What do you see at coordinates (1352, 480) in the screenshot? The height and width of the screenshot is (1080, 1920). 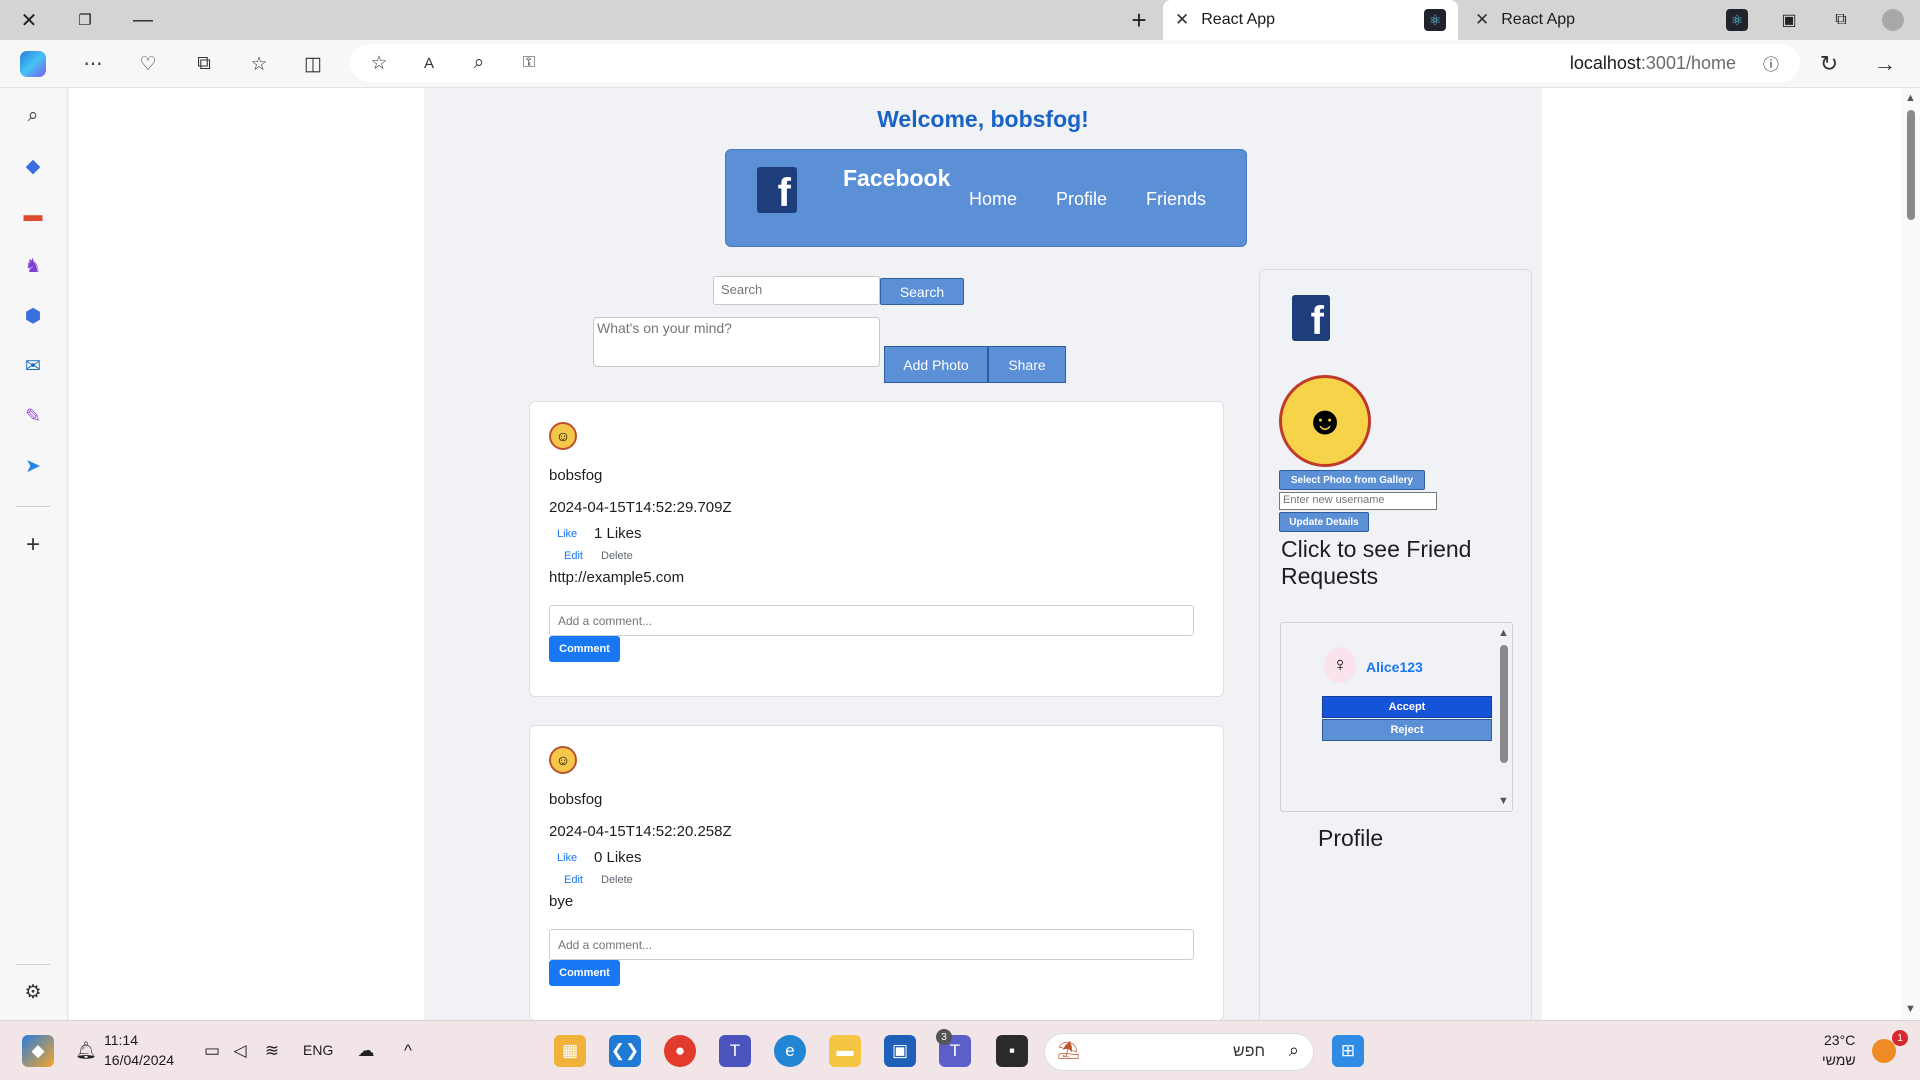 I see `select-photo-button: Select Photo from Gallery` at bounding box center [1352, 480].